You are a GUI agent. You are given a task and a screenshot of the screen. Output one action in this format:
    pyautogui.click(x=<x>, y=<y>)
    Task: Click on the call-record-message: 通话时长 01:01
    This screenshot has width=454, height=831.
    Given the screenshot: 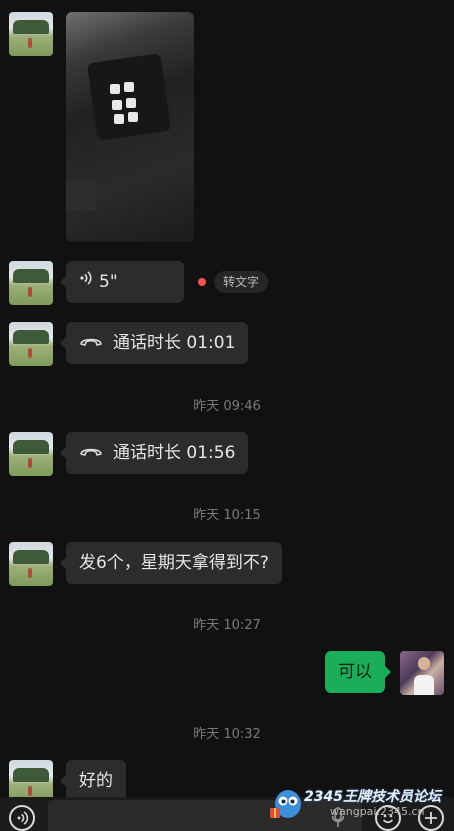 What is the action you would take?
    pyautogui.click(x=154, y=342)
    